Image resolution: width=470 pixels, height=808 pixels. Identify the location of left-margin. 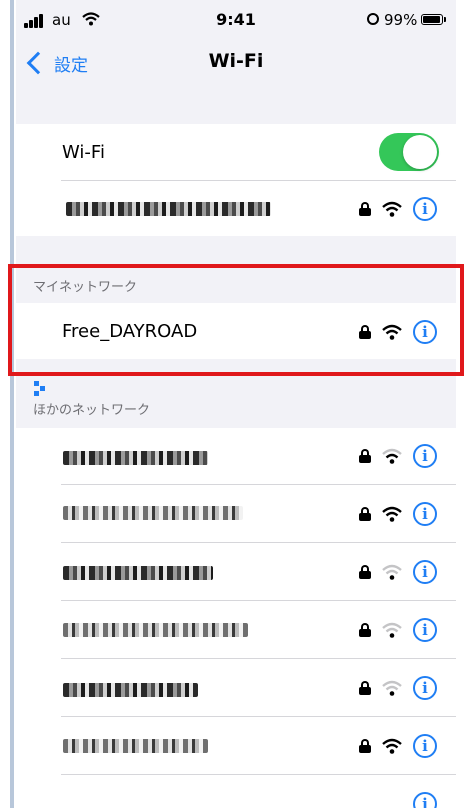
(4, 404).